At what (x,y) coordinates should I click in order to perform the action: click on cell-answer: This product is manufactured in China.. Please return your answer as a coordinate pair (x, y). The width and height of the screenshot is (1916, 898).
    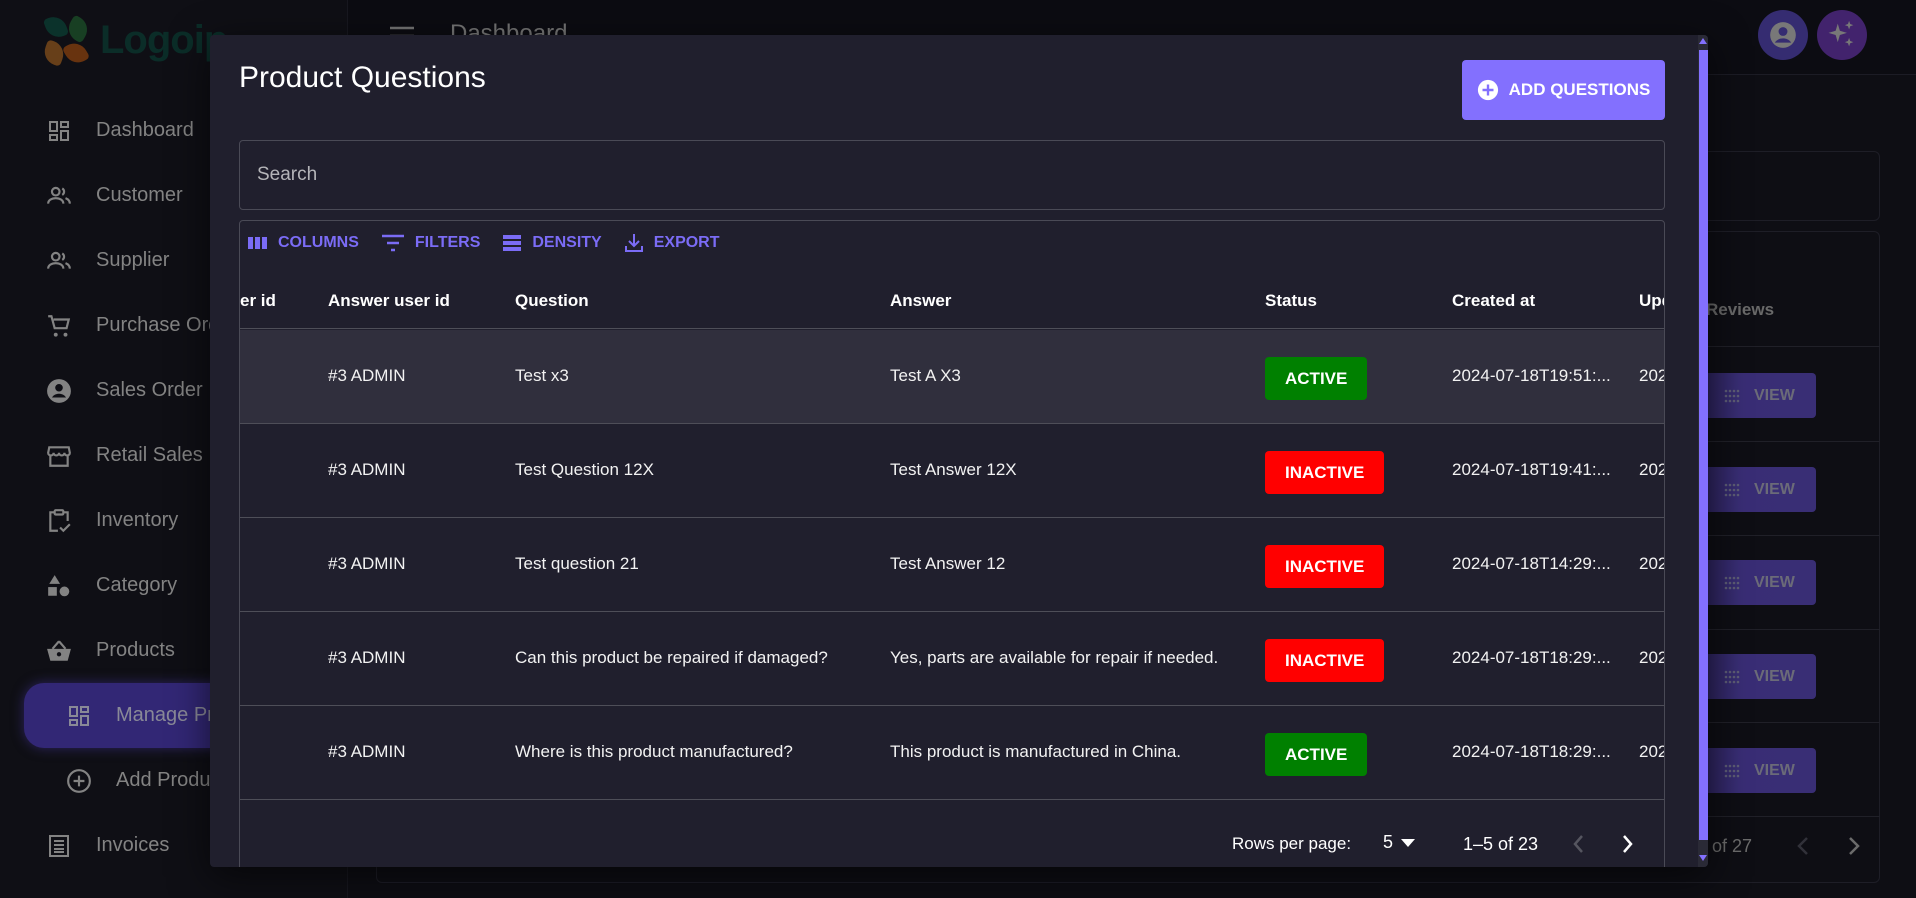
    Looking at the image, I should click on (1036, 751).